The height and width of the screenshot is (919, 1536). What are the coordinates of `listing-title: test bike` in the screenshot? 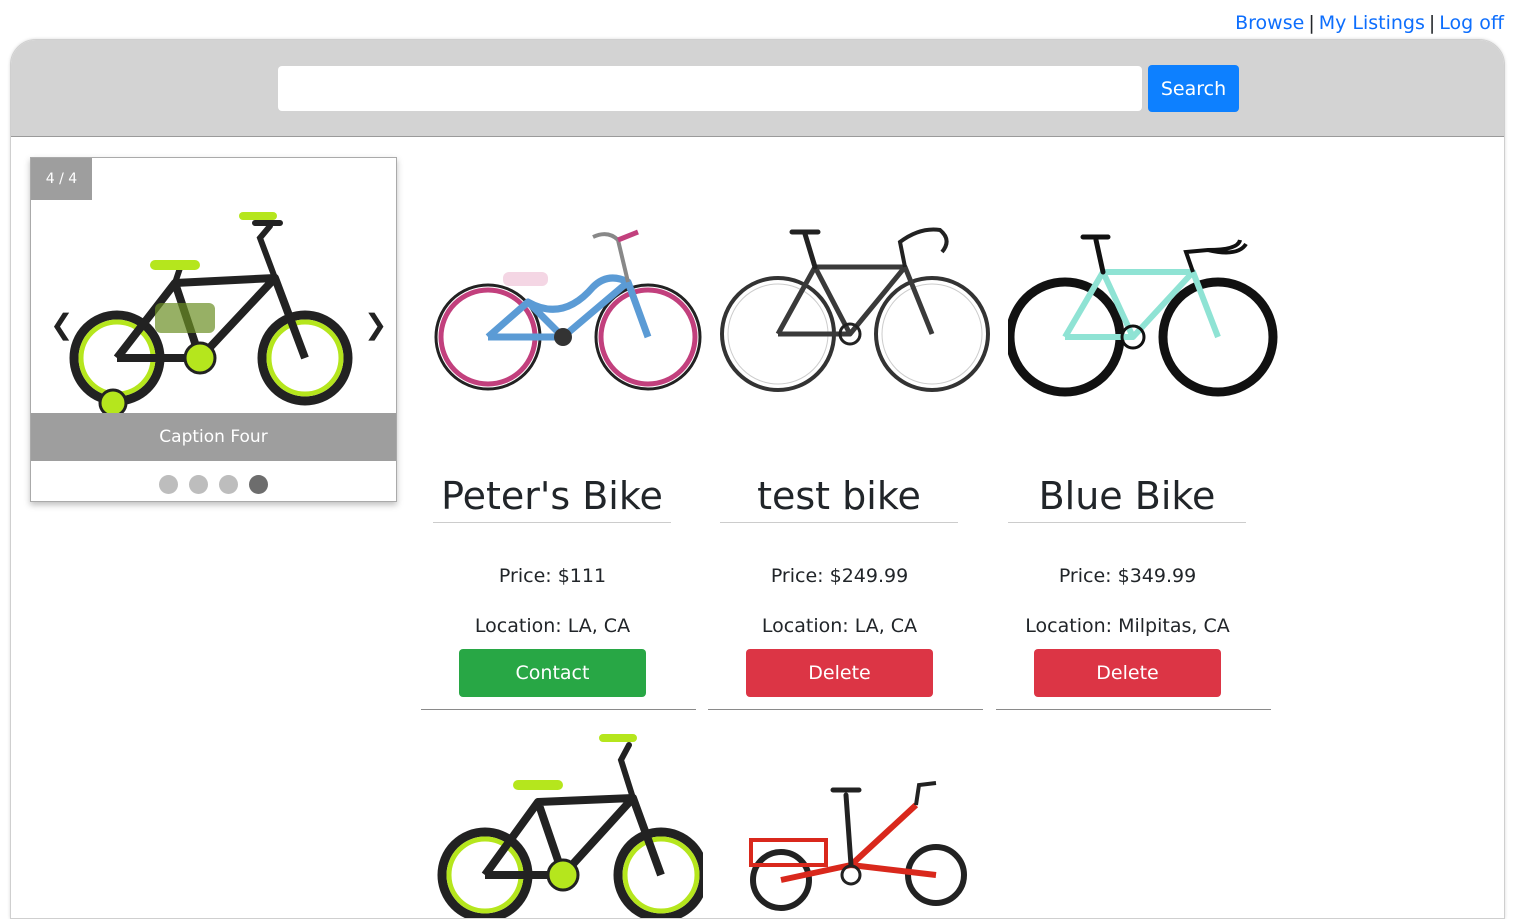 It's located at (839, 498).